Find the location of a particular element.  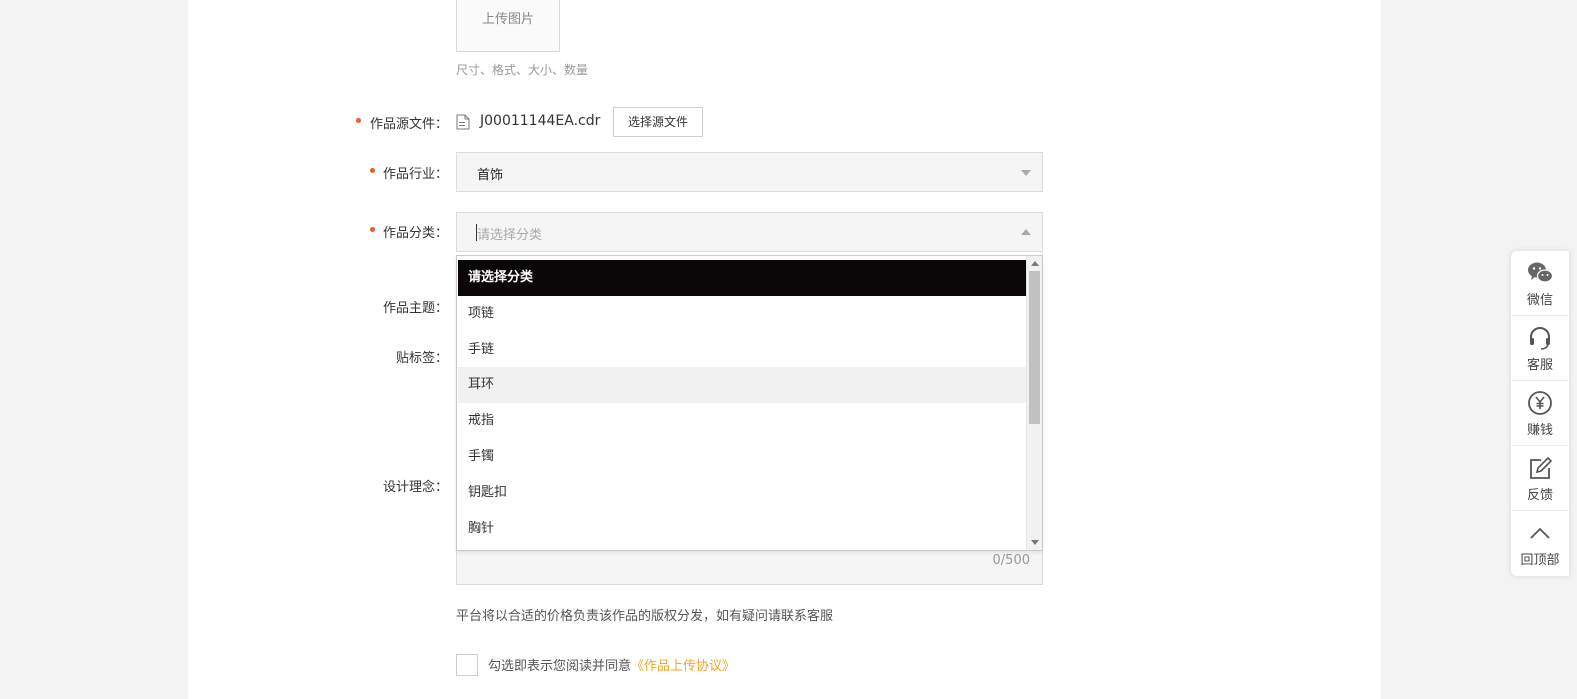

headset-icon is located at coordinates (1540, 338).